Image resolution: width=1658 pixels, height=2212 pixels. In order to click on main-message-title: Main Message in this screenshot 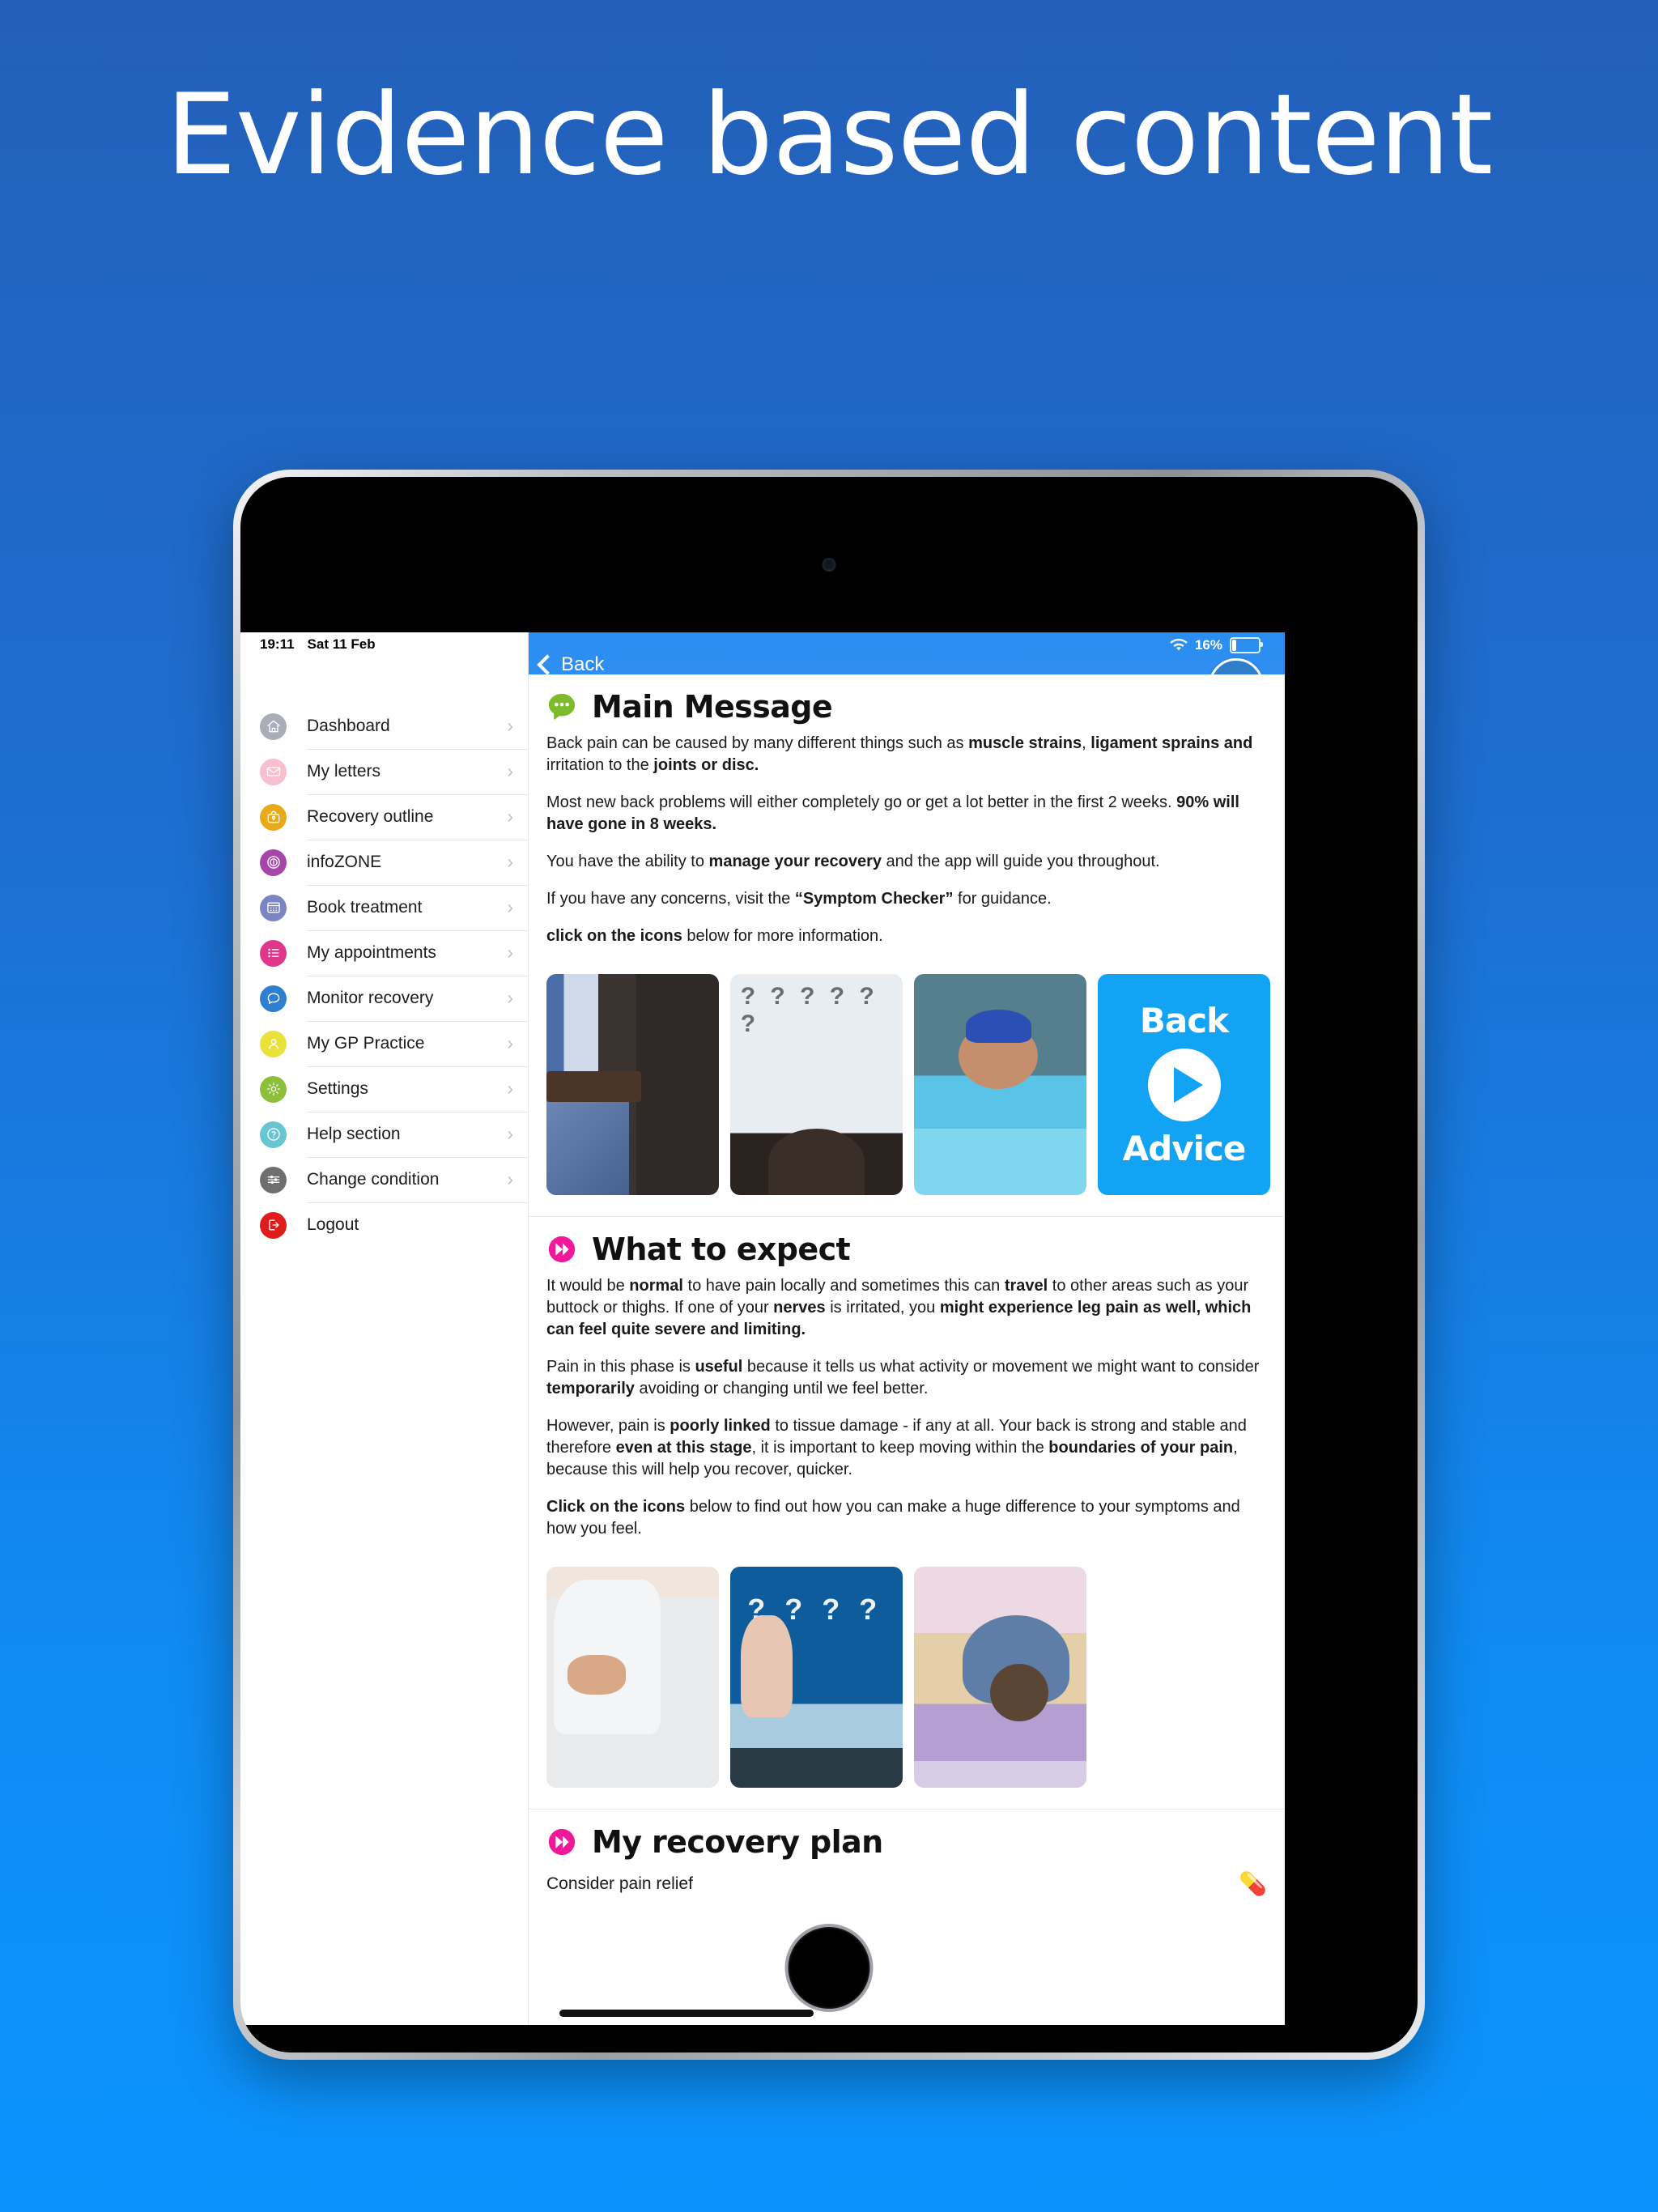, I will do `click(712, 707)`.